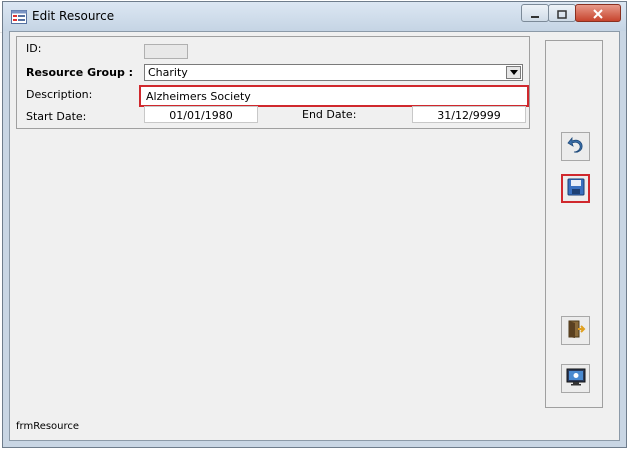 This screenshot has width=629, height=451. I want to click on minimize-button, so click(535, 13).